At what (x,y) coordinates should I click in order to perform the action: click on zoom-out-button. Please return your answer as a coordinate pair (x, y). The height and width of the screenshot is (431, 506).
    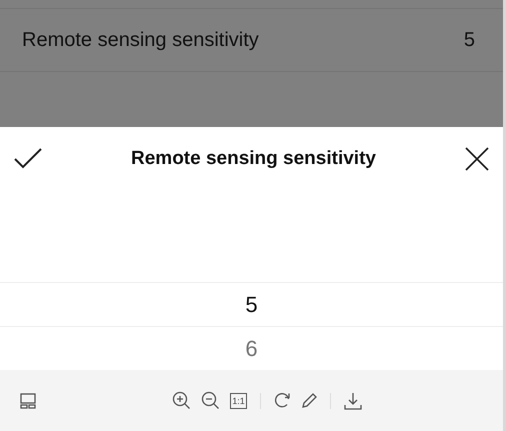
    Looking at the image, I should click on (210, 400).